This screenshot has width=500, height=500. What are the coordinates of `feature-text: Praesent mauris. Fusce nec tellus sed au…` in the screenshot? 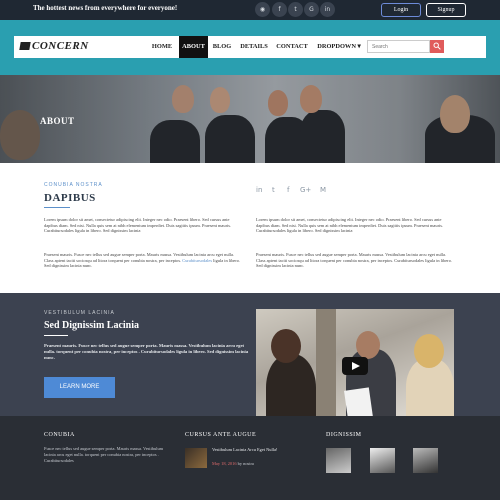 It's located at (146, 351).